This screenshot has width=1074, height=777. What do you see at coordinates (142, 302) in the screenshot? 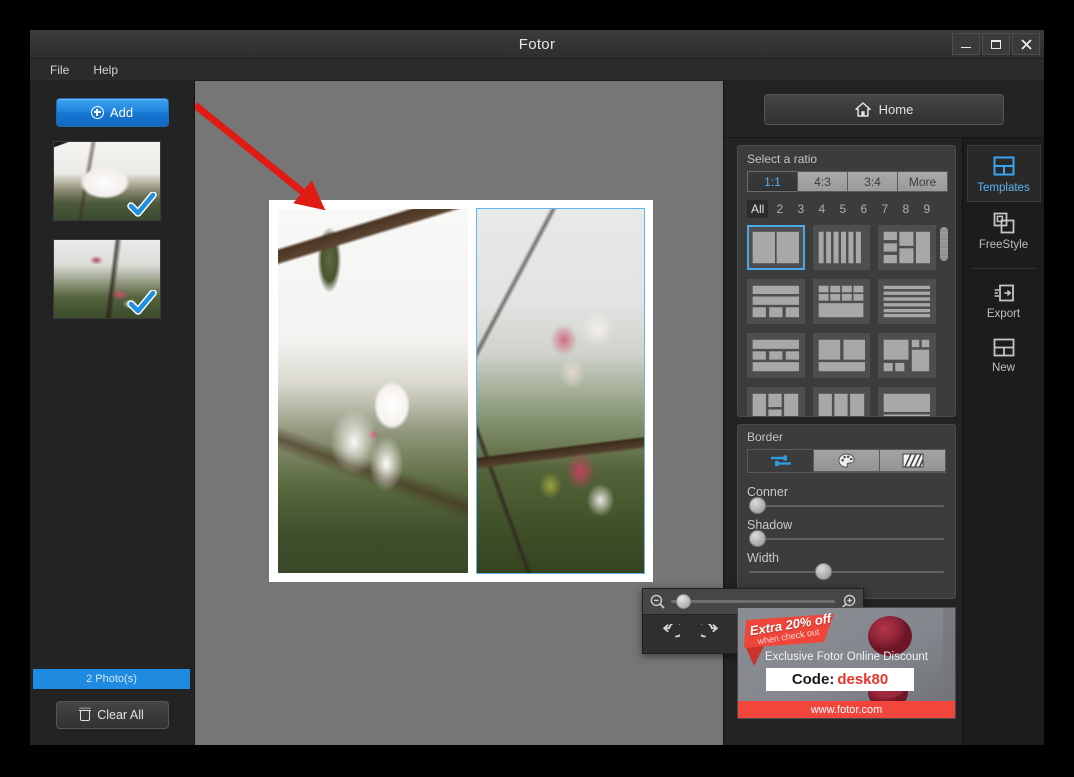
I see `blue-checkmark-icon` at bounding box center [142, 302].